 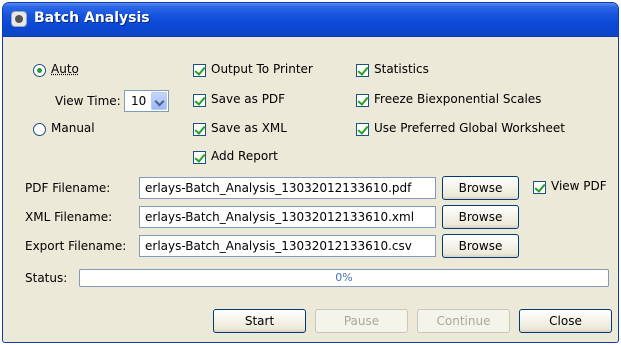 What do you see at coordinates (362, 100) in the screenshot?
I see `freeze-biexponential-scales-checkbox` at bounding box center [362, 100].